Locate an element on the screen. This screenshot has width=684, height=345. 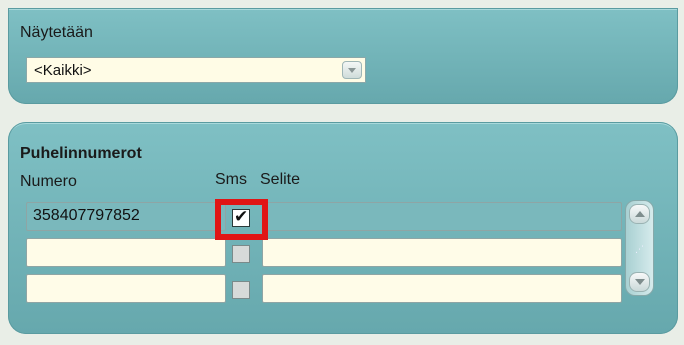
filter-select: <Kaikki> is located at coordinates (196, 70).